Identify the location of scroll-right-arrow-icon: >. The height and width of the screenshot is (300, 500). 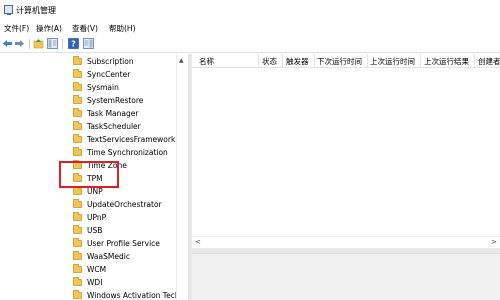
(494, 242).